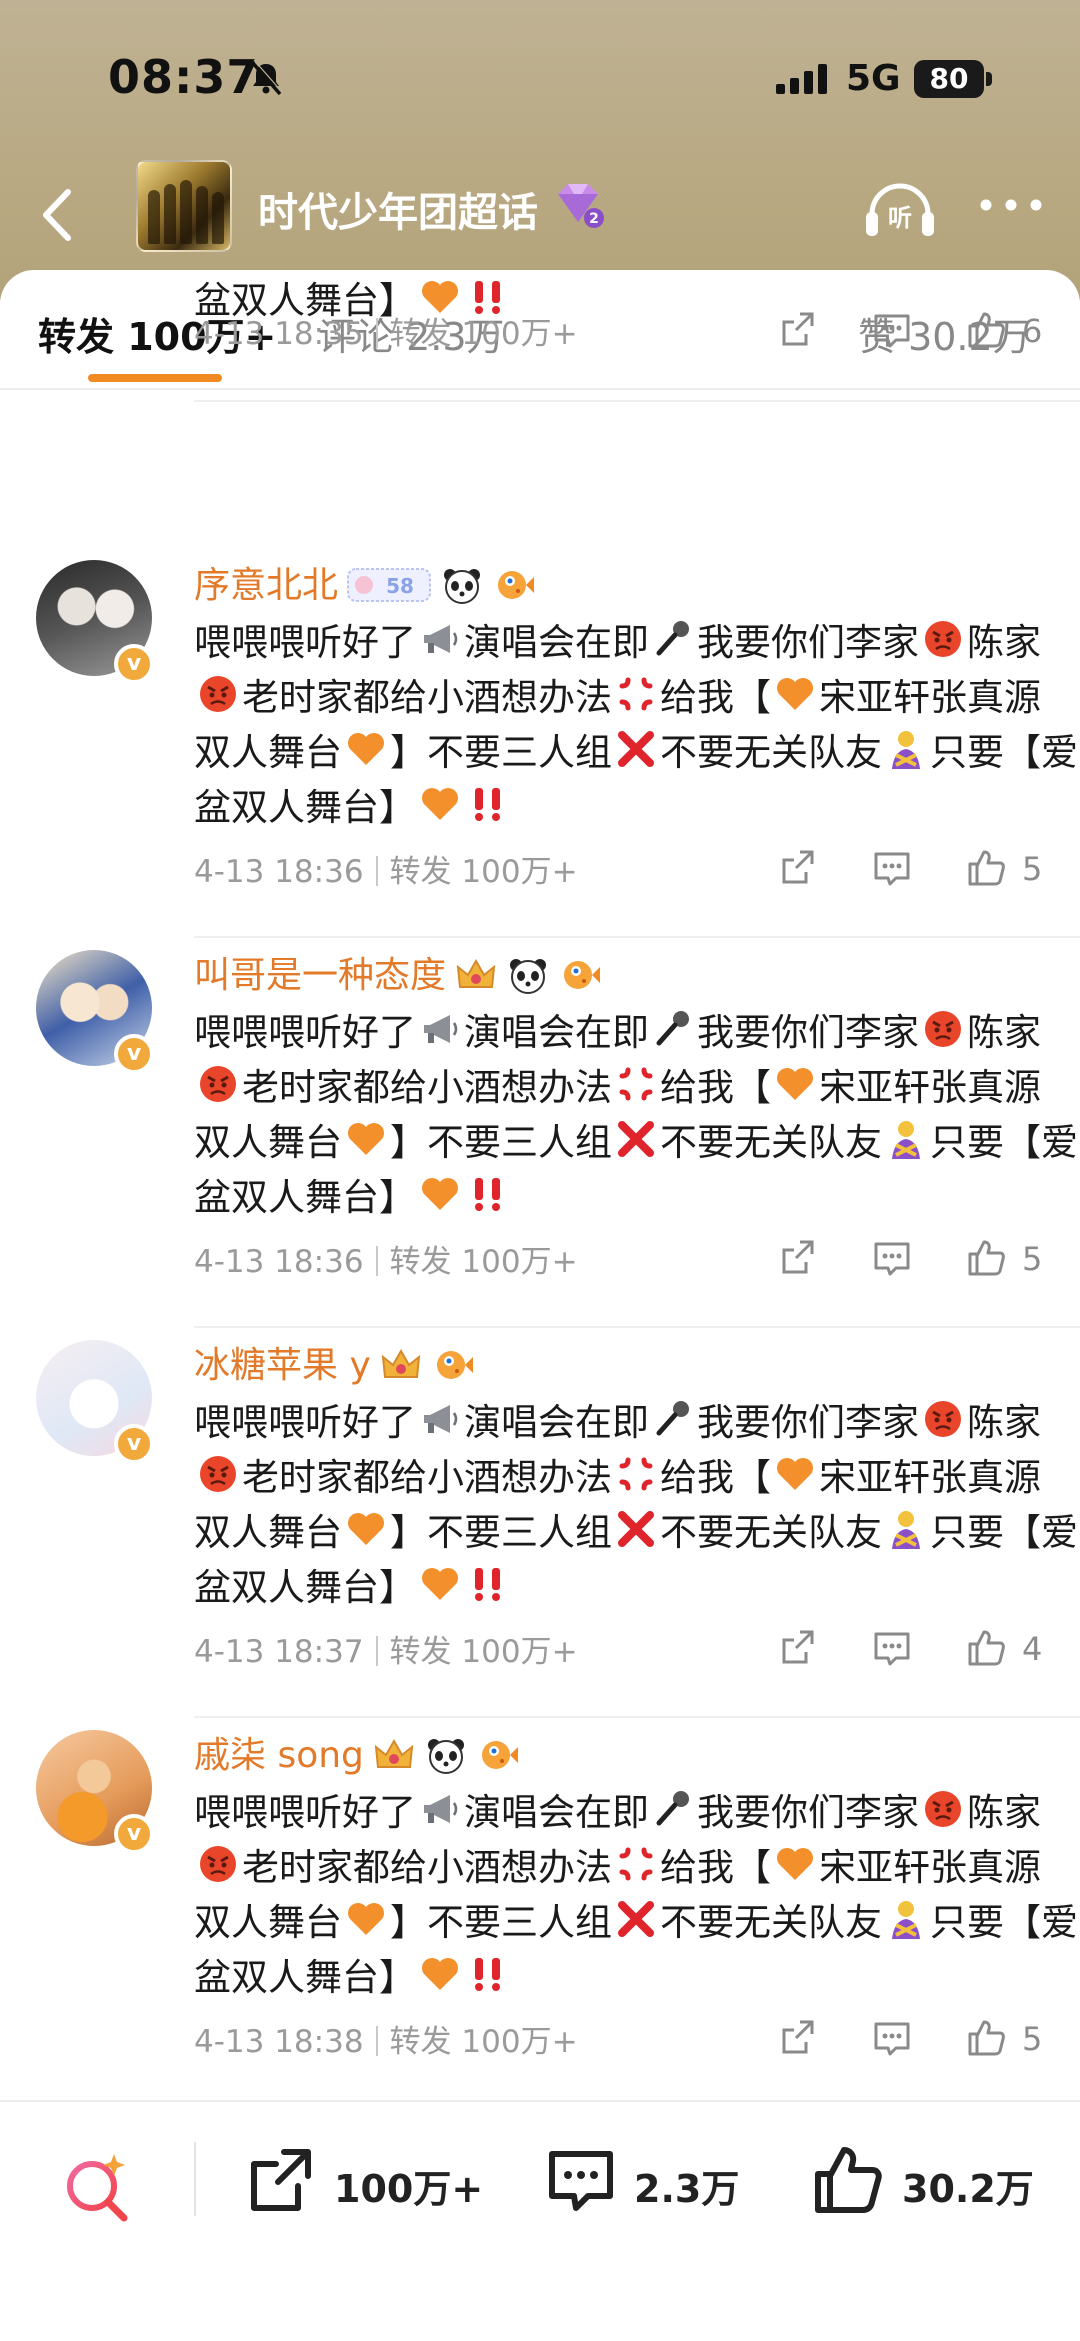 The width and height of the screenshot is (1080, 2341). Describe the element at coordinates (968, 2185) in the screenshot. I see `like-count: 30.2万` at that location.